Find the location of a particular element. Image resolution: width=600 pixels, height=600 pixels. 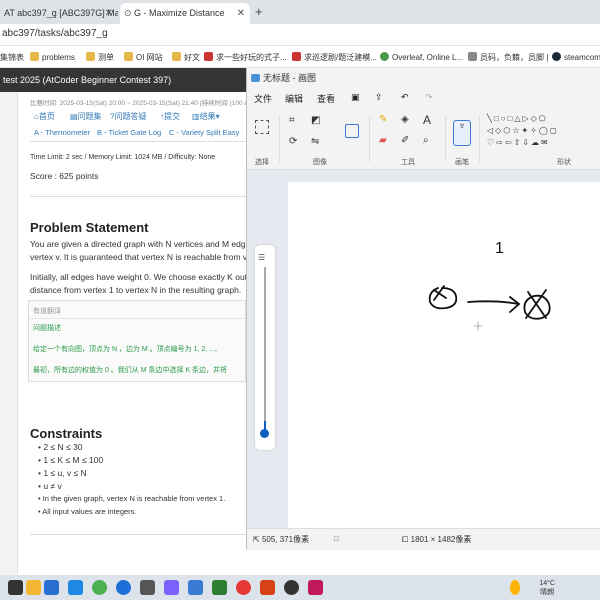

flip-icon: ⇋ is located at coordinates (315, 141).